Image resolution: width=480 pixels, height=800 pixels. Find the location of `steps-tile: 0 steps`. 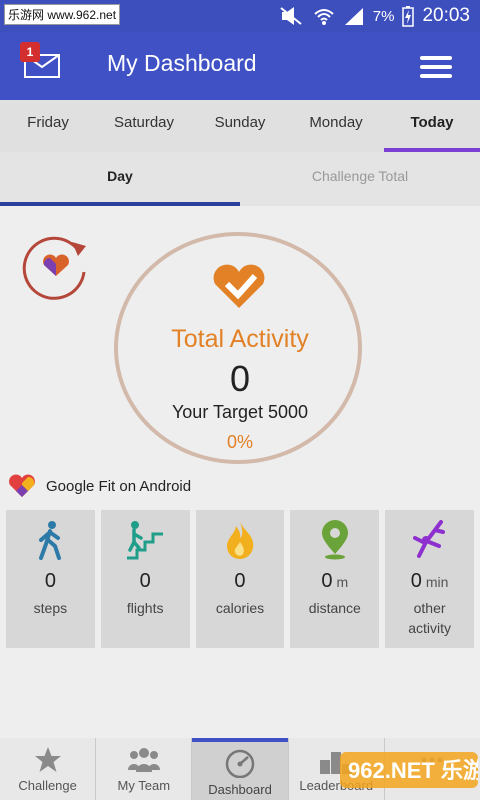

steps-tile: 0 steps is located at coordinates (50, 579).